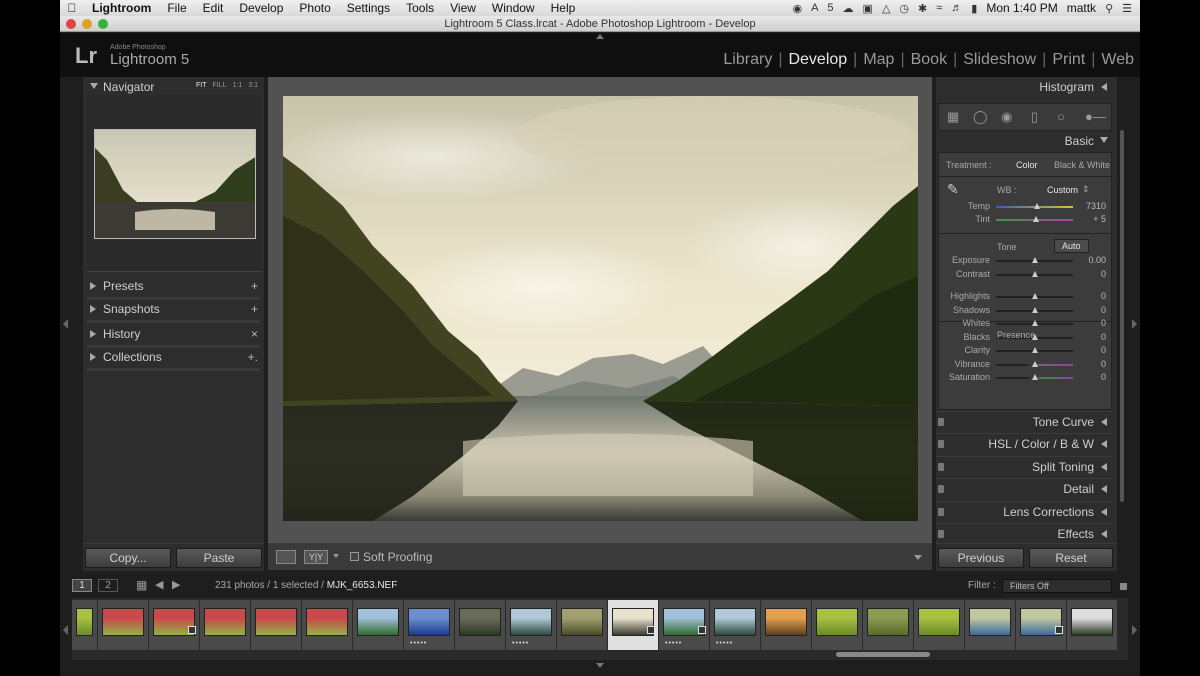  What do you see at coordinates (953, 117) in the screenshot?
I see `crop-overlay-icon: ▦` at bounding box center [953, 117].